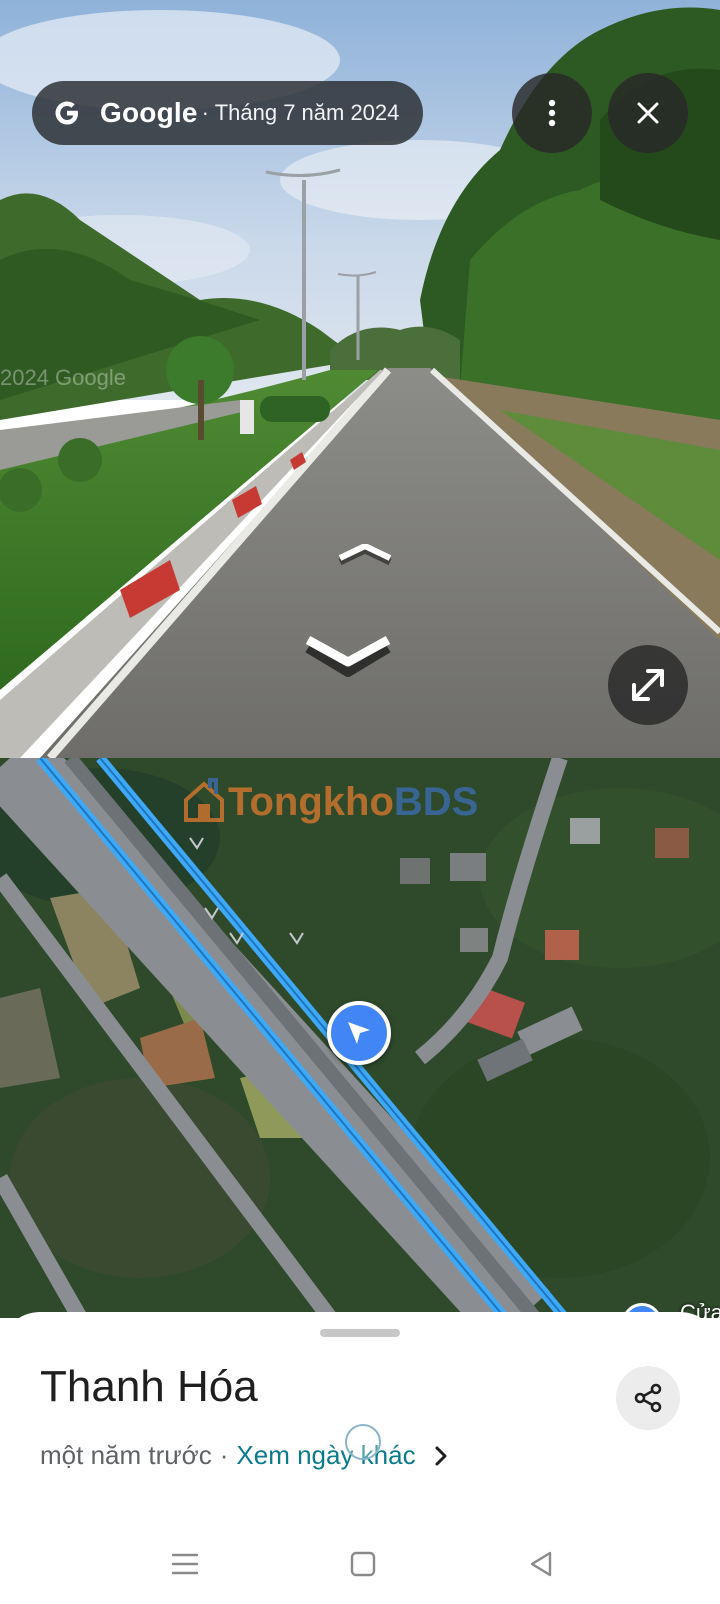  What do you see at coordinates (360, 1333) in the screenshot?
I see `drag-handle` at bounding box center [360, 1333].